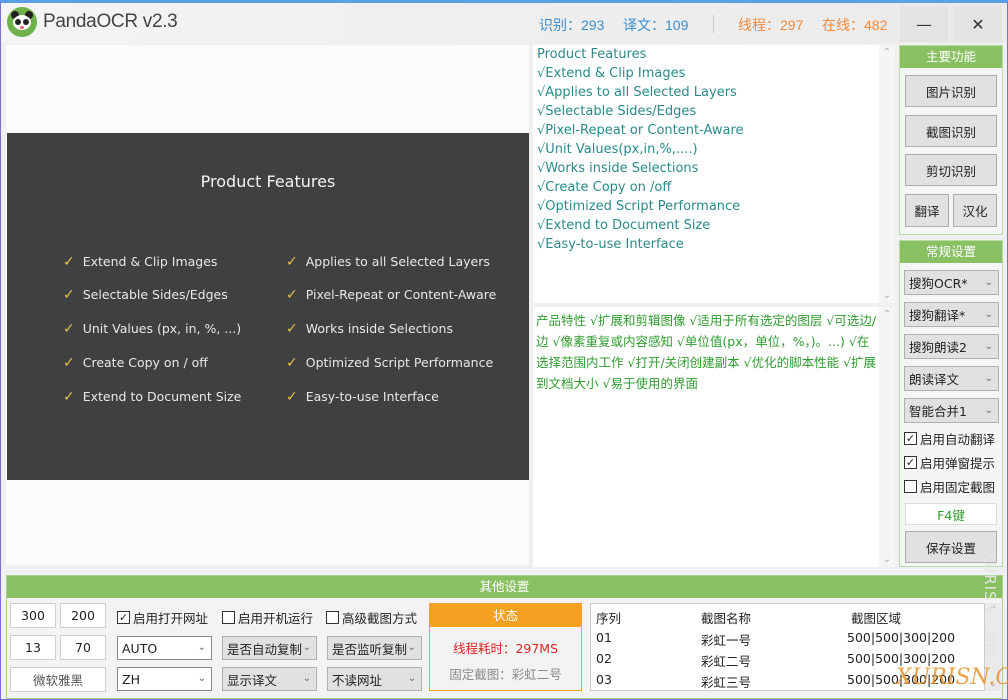  I want to click on tts-engine-select: 搜狗朗读2 ⌄, so click(951, 346).